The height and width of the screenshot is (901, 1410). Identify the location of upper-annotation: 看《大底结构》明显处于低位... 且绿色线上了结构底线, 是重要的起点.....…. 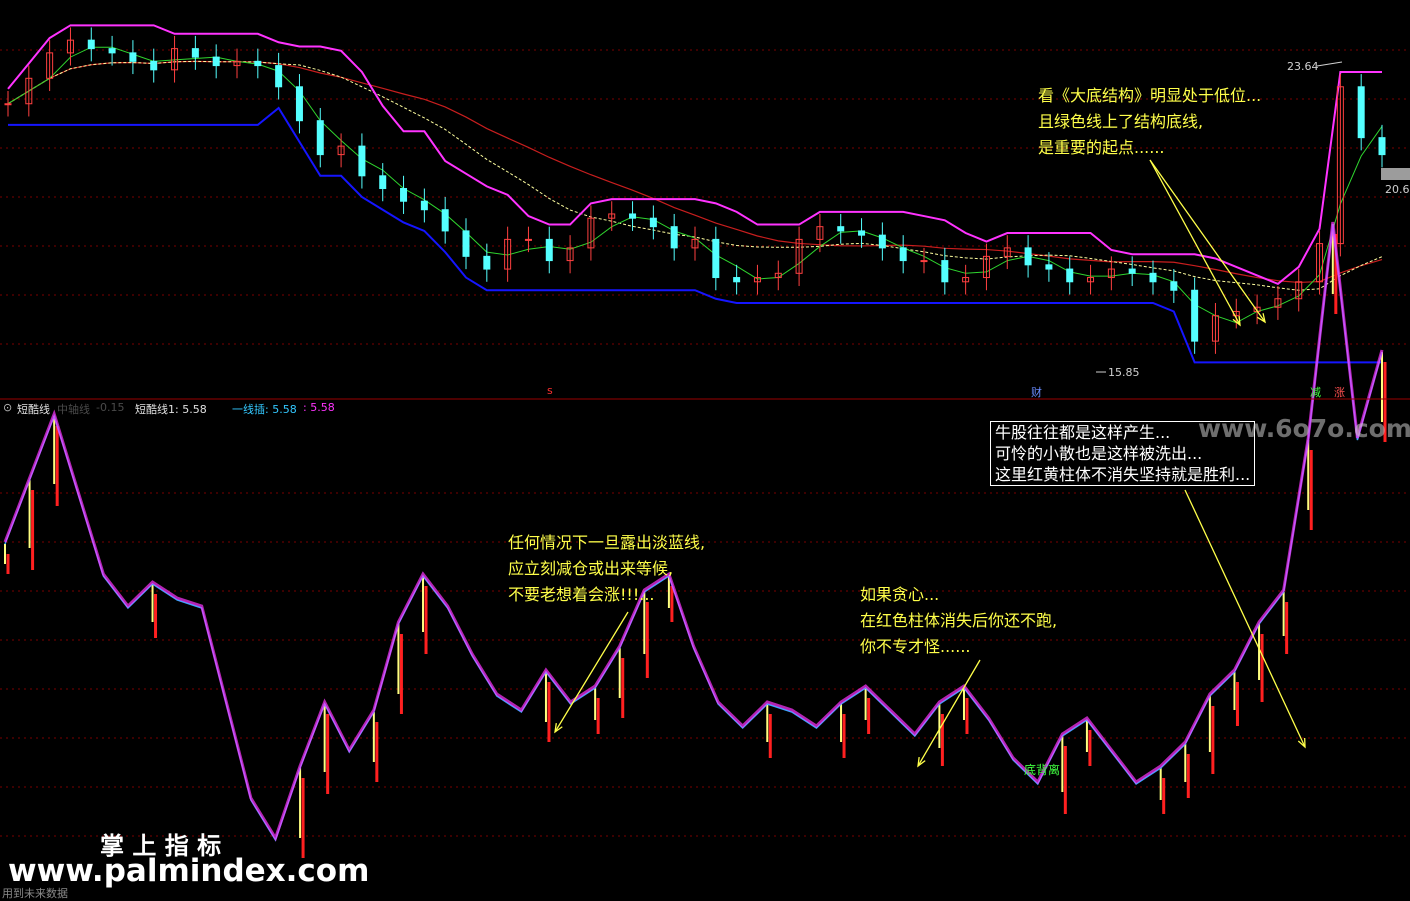
(1150, 121).